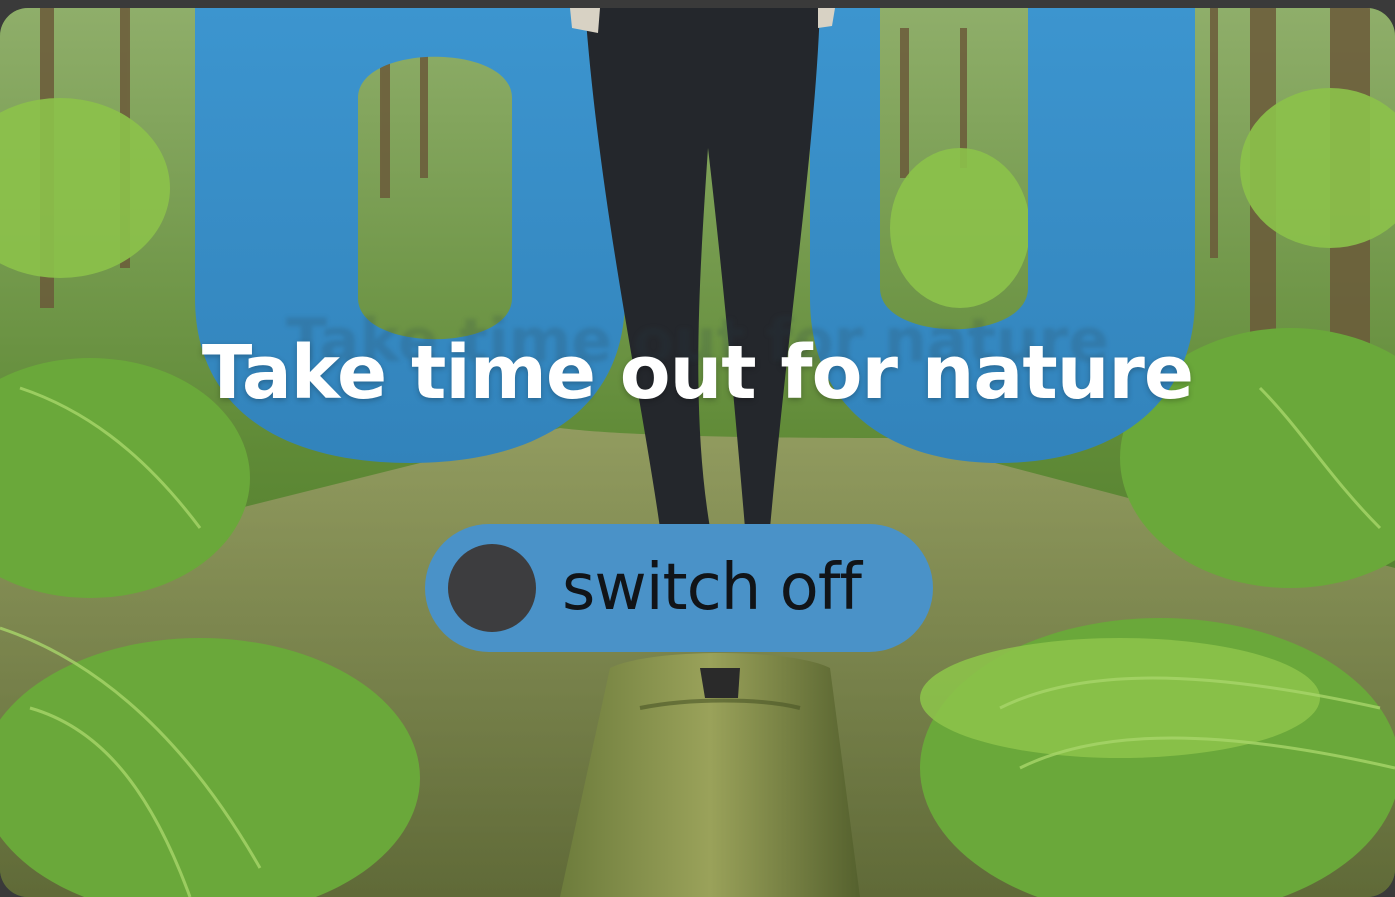 The height and width of the screenshot is (897, 1395). I want to click on page-headline: Take time out for nature, so click(697, 373).